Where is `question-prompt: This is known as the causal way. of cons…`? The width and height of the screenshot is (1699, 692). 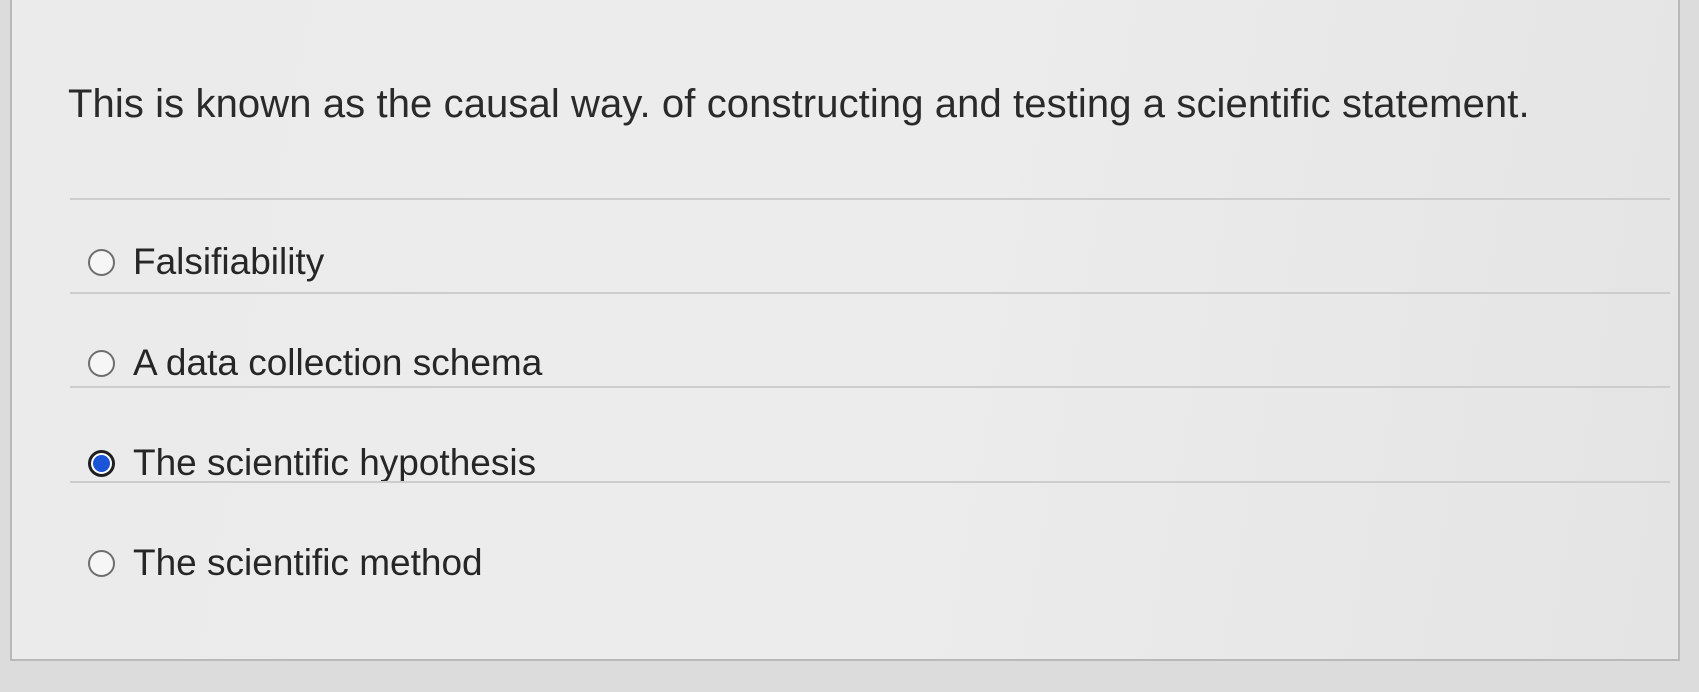 question-prompt: This is known as the causal way. of cons… is located at coordinates (799, 104).